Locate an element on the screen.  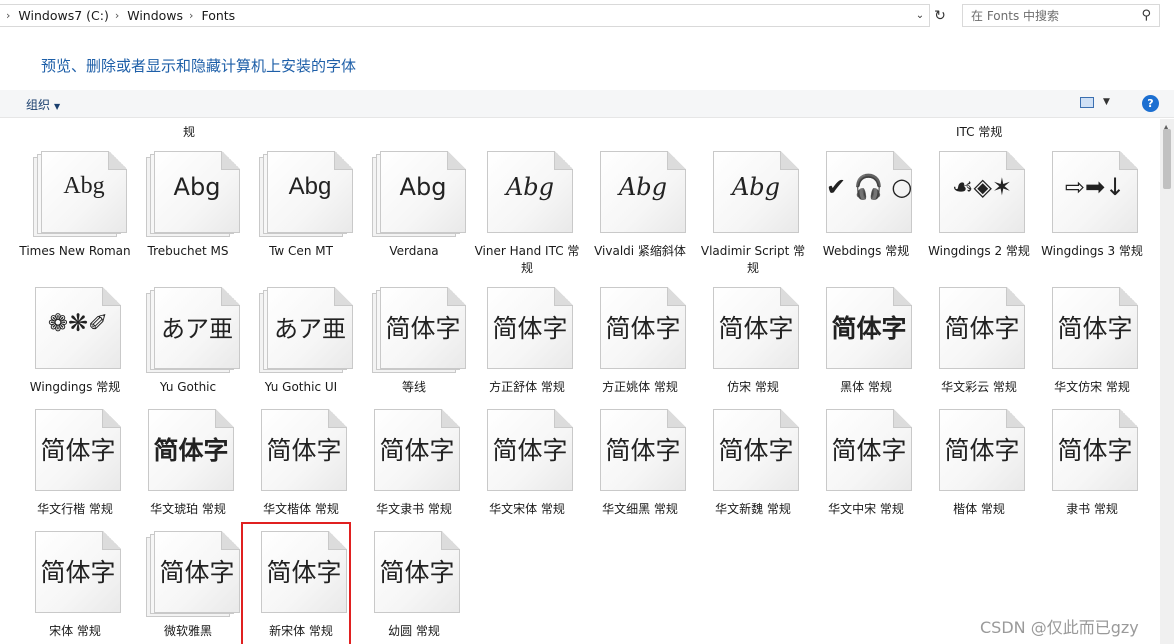
font-file-icon: あア亜 is located at coordinates (307, 331).